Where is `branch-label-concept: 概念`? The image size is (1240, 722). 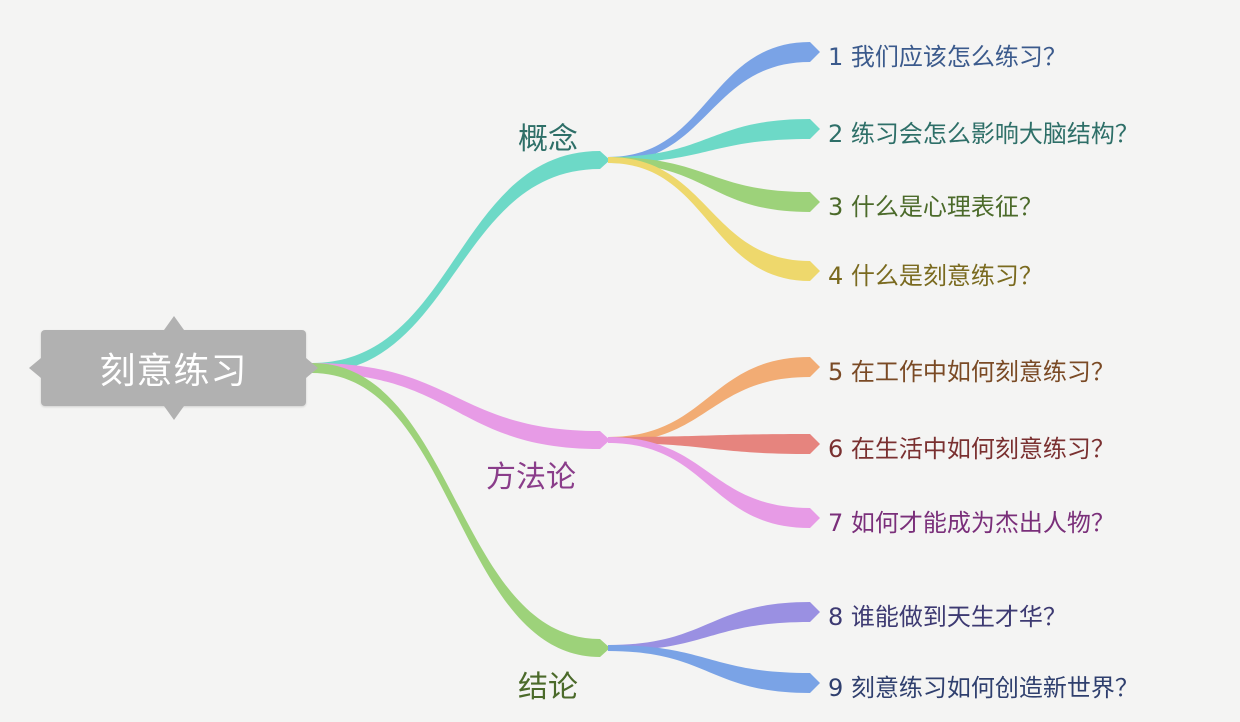
branch-label-concept: 概念 is located at coordinates (548, 136).